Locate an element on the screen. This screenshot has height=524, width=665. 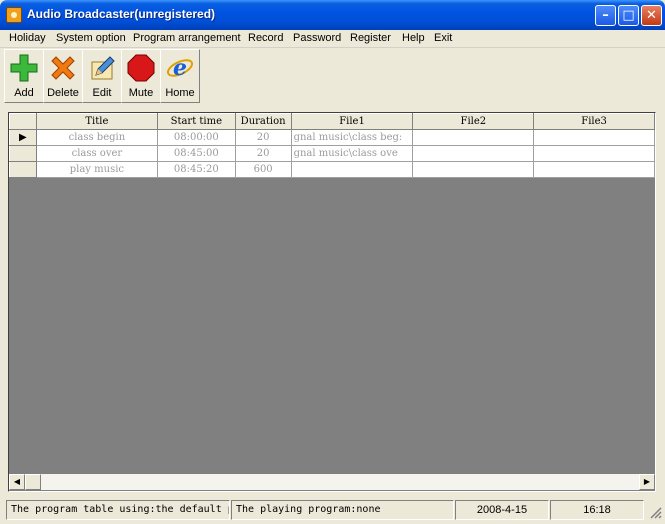
mute-button: Mute is located at coordinates (141, 76).